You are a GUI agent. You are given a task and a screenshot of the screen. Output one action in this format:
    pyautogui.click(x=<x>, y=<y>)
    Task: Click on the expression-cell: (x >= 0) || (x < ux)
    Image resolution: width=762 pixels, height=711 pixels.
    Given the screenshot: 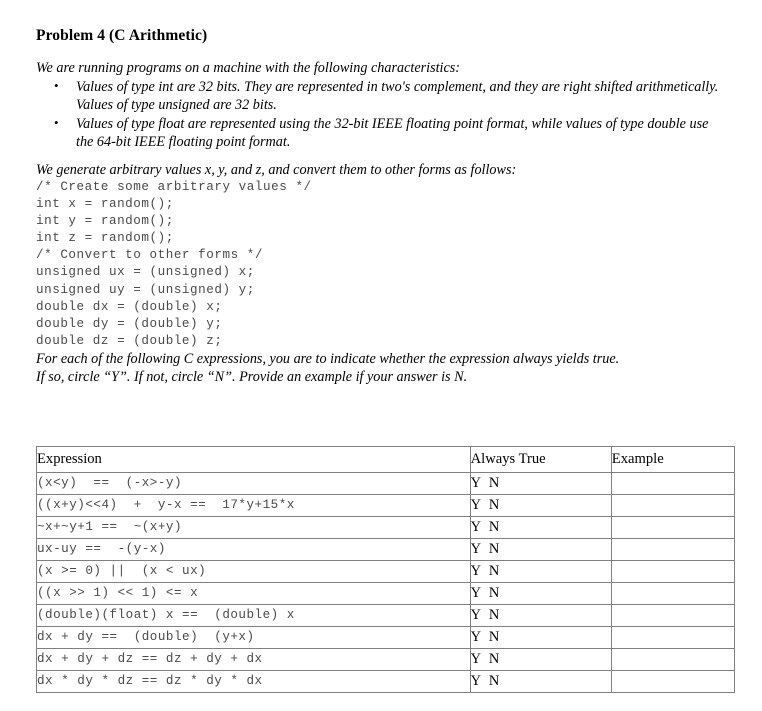 What is the action you would take?
    pyautogui.click(x=253, y=571)
    